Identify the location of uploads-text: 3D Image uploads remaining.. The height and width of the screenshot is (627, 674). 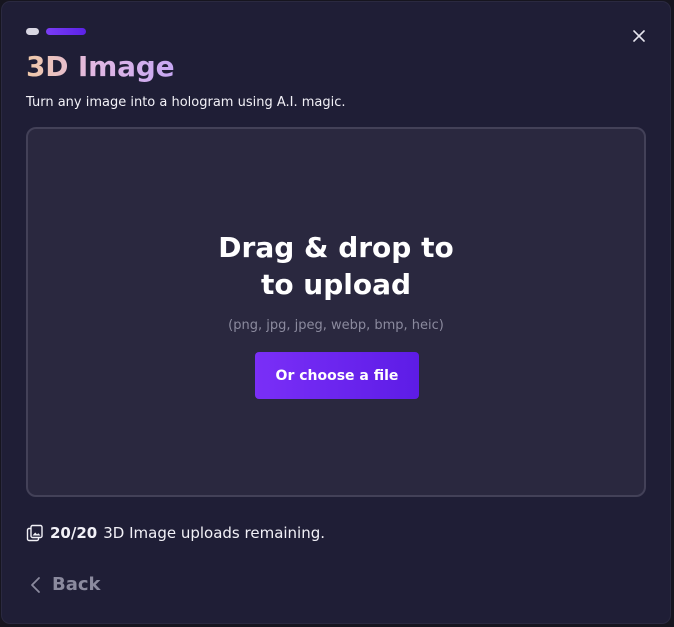
(214, 533).